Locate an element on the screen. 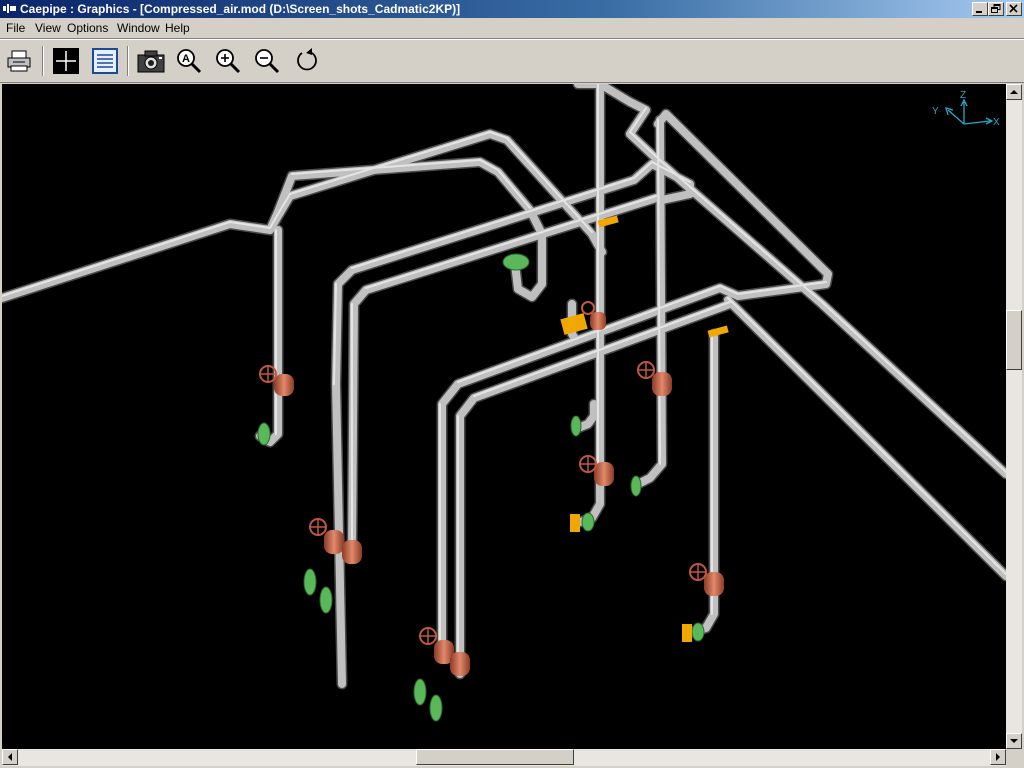  axis-y-label: Y is located at coordinates (935, 111).